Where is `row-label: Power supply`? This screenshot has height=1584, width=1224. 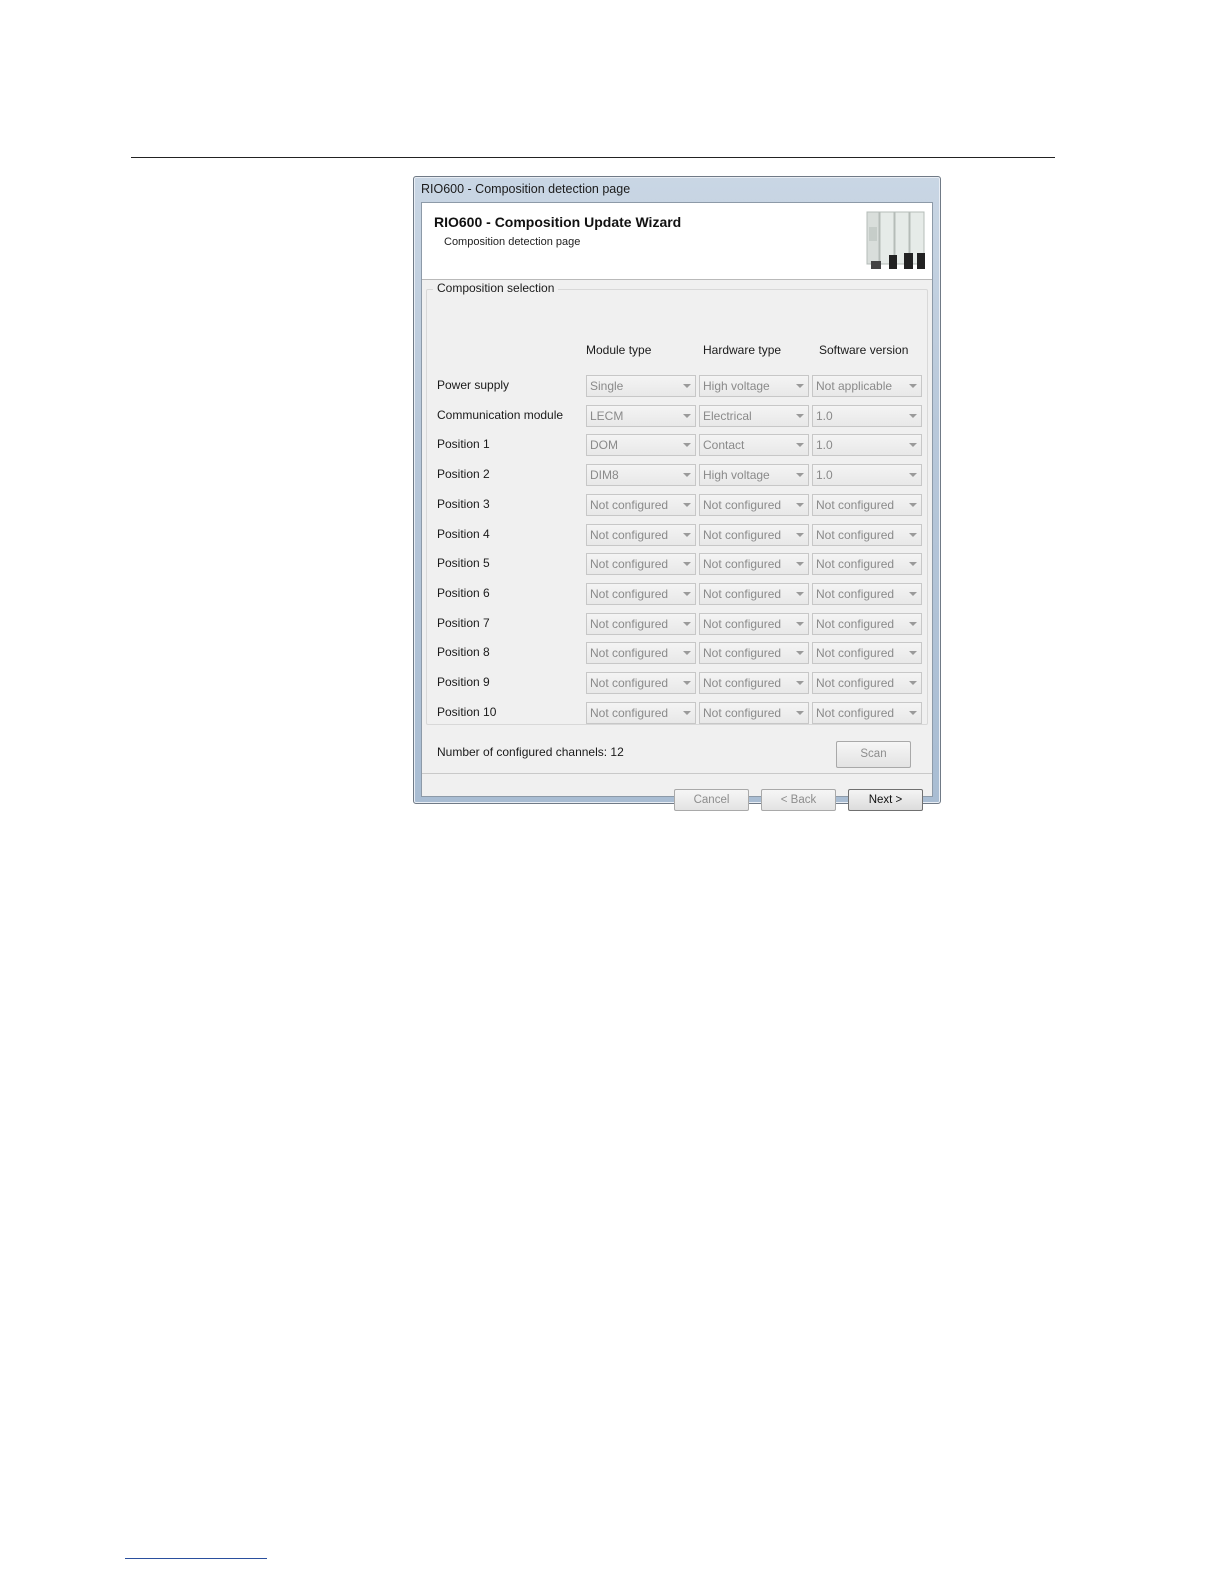 row-label: Power supply is located at coordinates (473, 385).